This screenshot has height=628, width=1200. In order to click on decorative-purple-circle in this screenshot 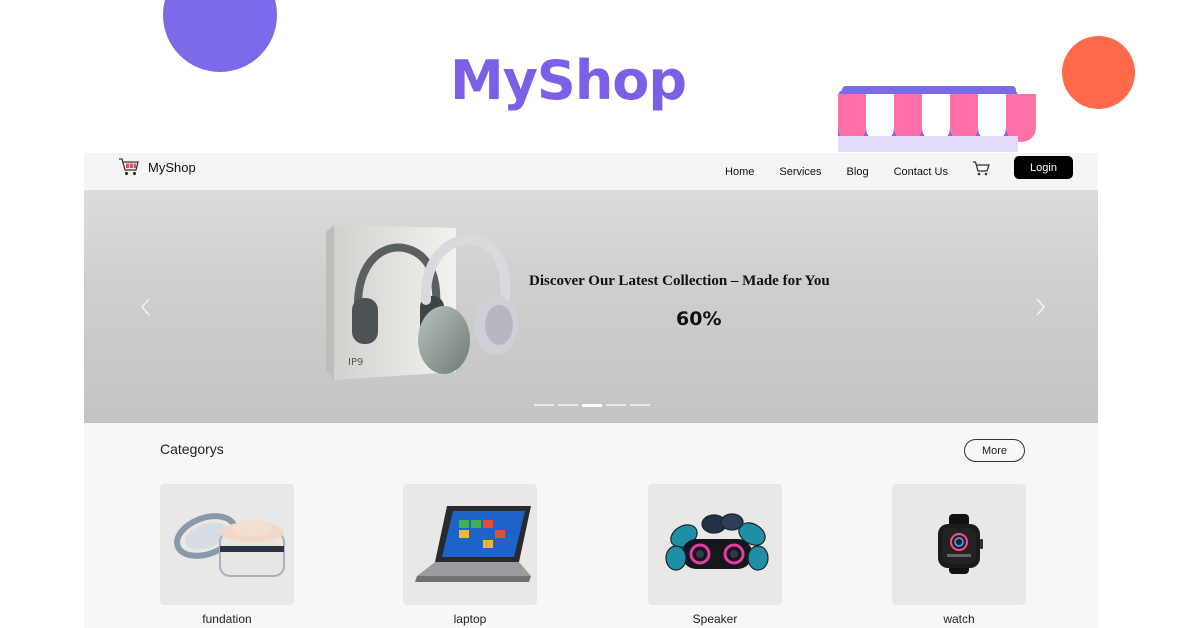, I will do `click(220, 36)`.